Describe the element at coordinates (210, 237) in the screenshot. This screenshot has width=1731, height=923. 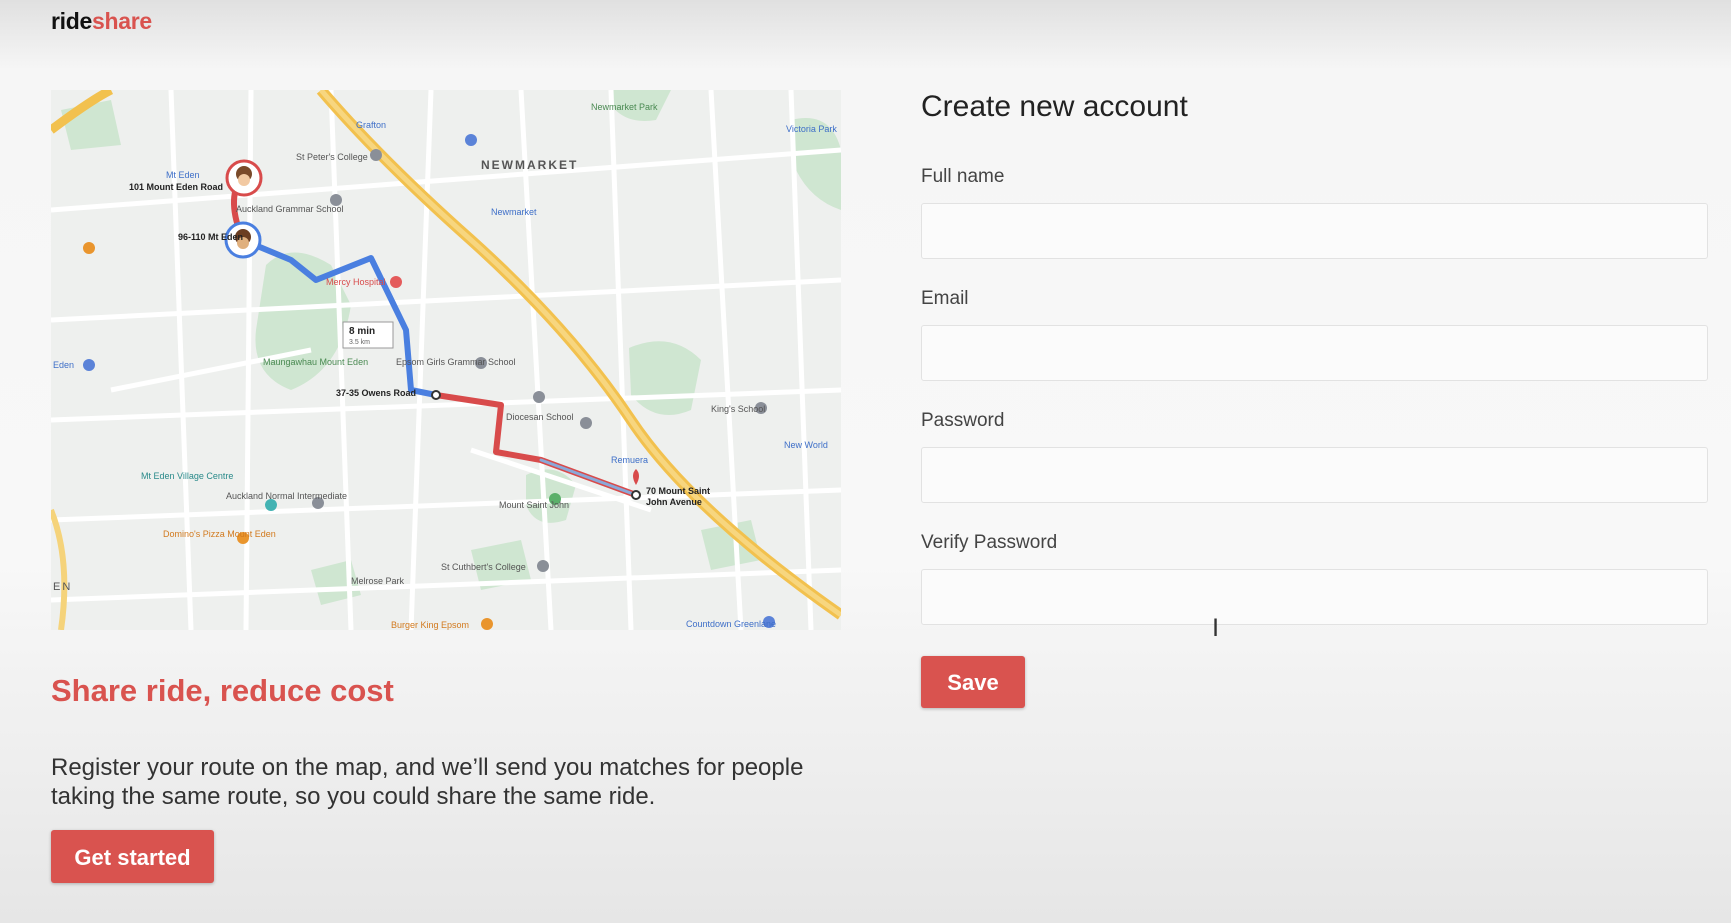
I see `map-label-mid: 96-110 Mt Eden` at that location.